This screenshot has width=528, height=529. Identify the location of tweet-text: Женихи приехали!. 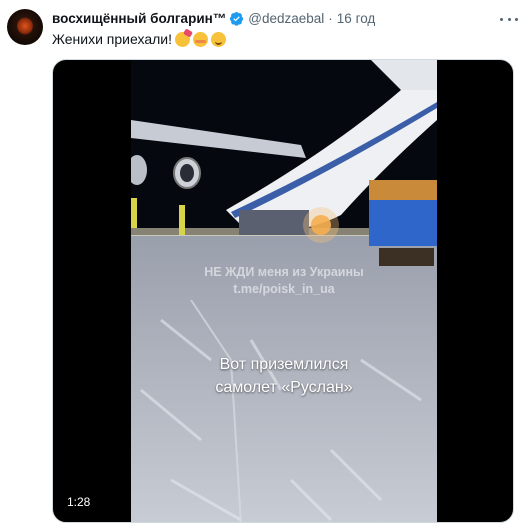
(139, 39).